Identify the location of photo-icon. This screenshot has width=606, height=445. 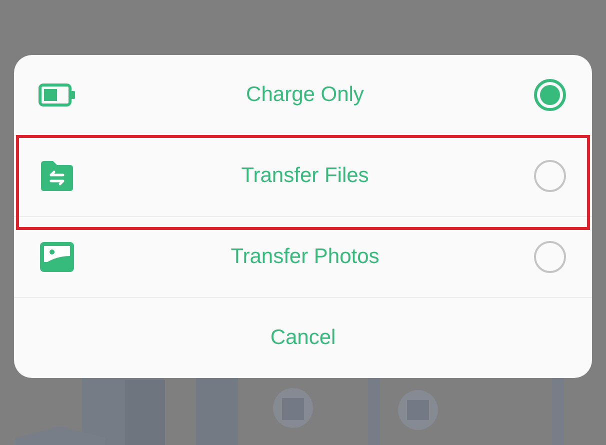
(57, 257).